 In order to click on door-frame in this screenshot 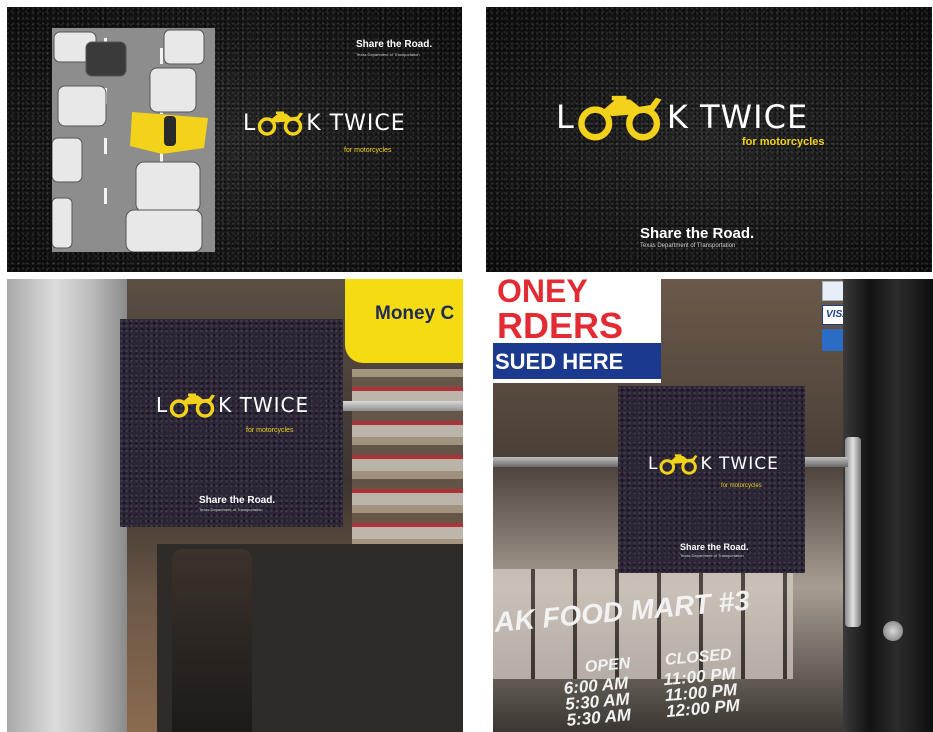, I will do `click(67, 505)`.